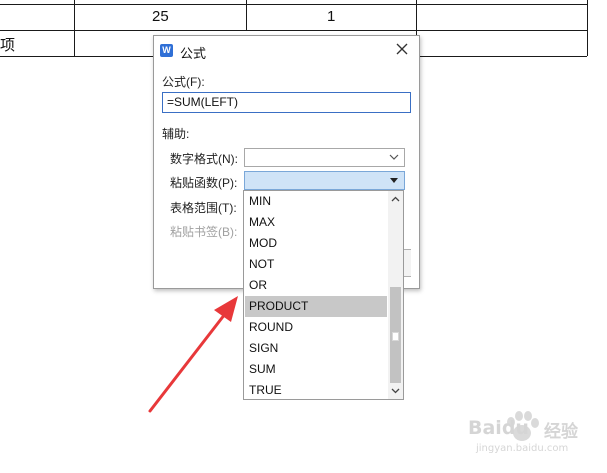  I want to click on watermark: Baidu 经验 jingyan.baidu.com, so click(535, 432).